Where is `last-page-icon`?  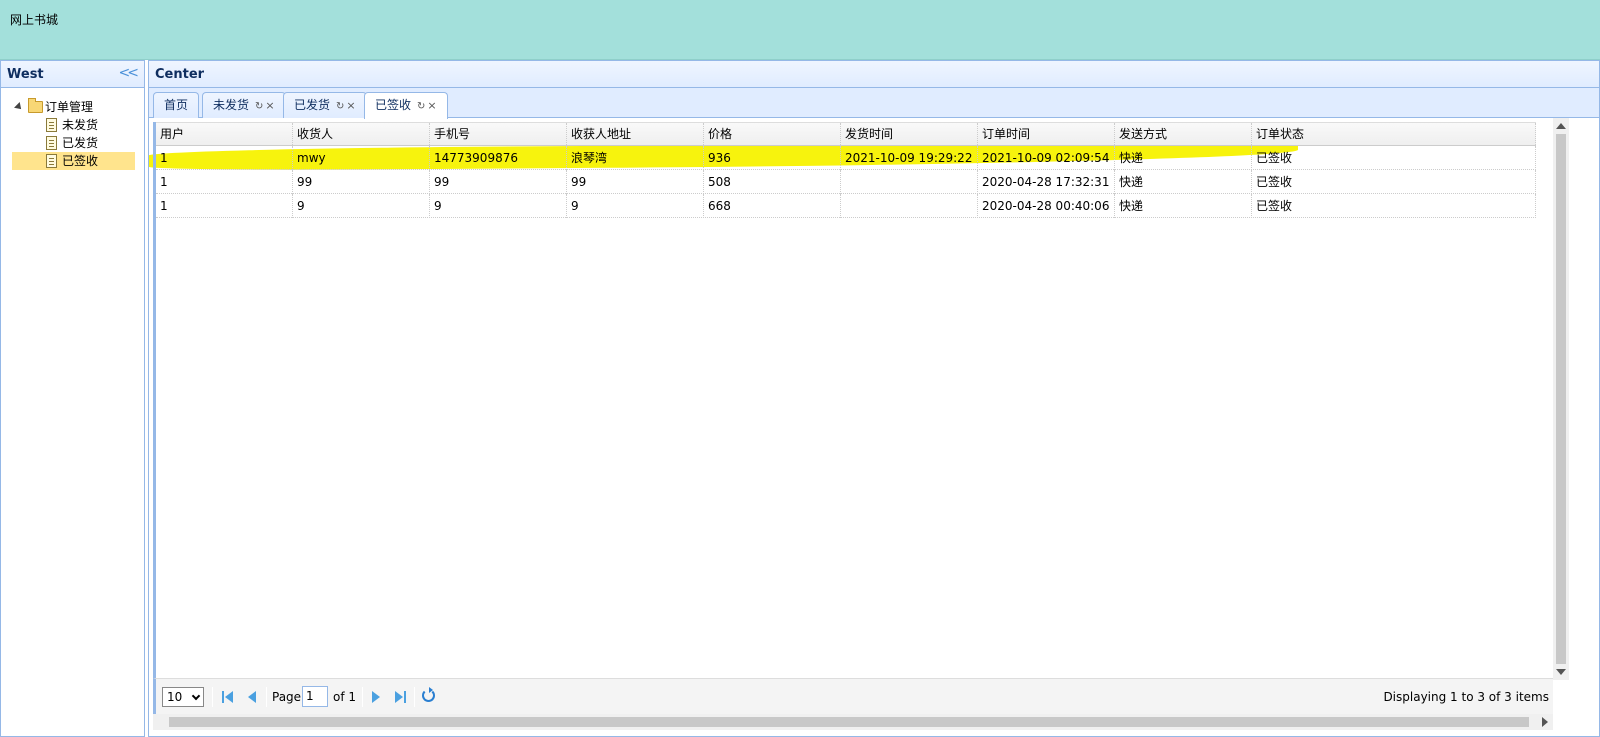 last-page-icon is located at coordinates (405, 697).